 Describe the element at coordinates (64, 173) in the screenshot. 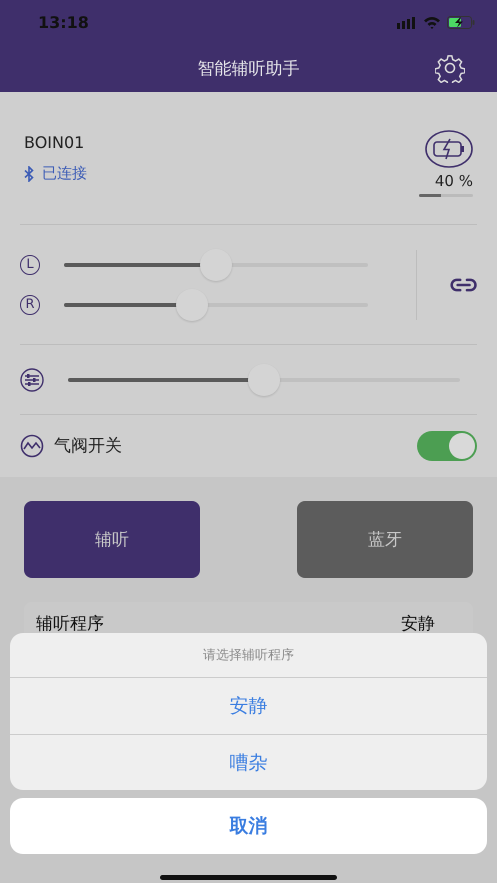

I see `connection-status: 已连接` at that location.